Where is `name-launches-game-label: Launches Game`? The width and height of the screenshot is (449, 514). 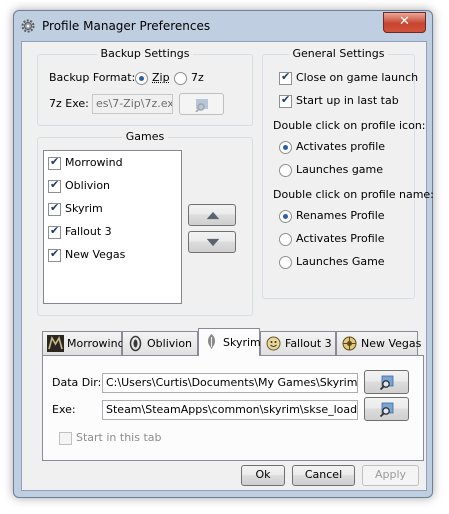 name-launches-game-label: Launches Game is located at coordinates (340, 261).